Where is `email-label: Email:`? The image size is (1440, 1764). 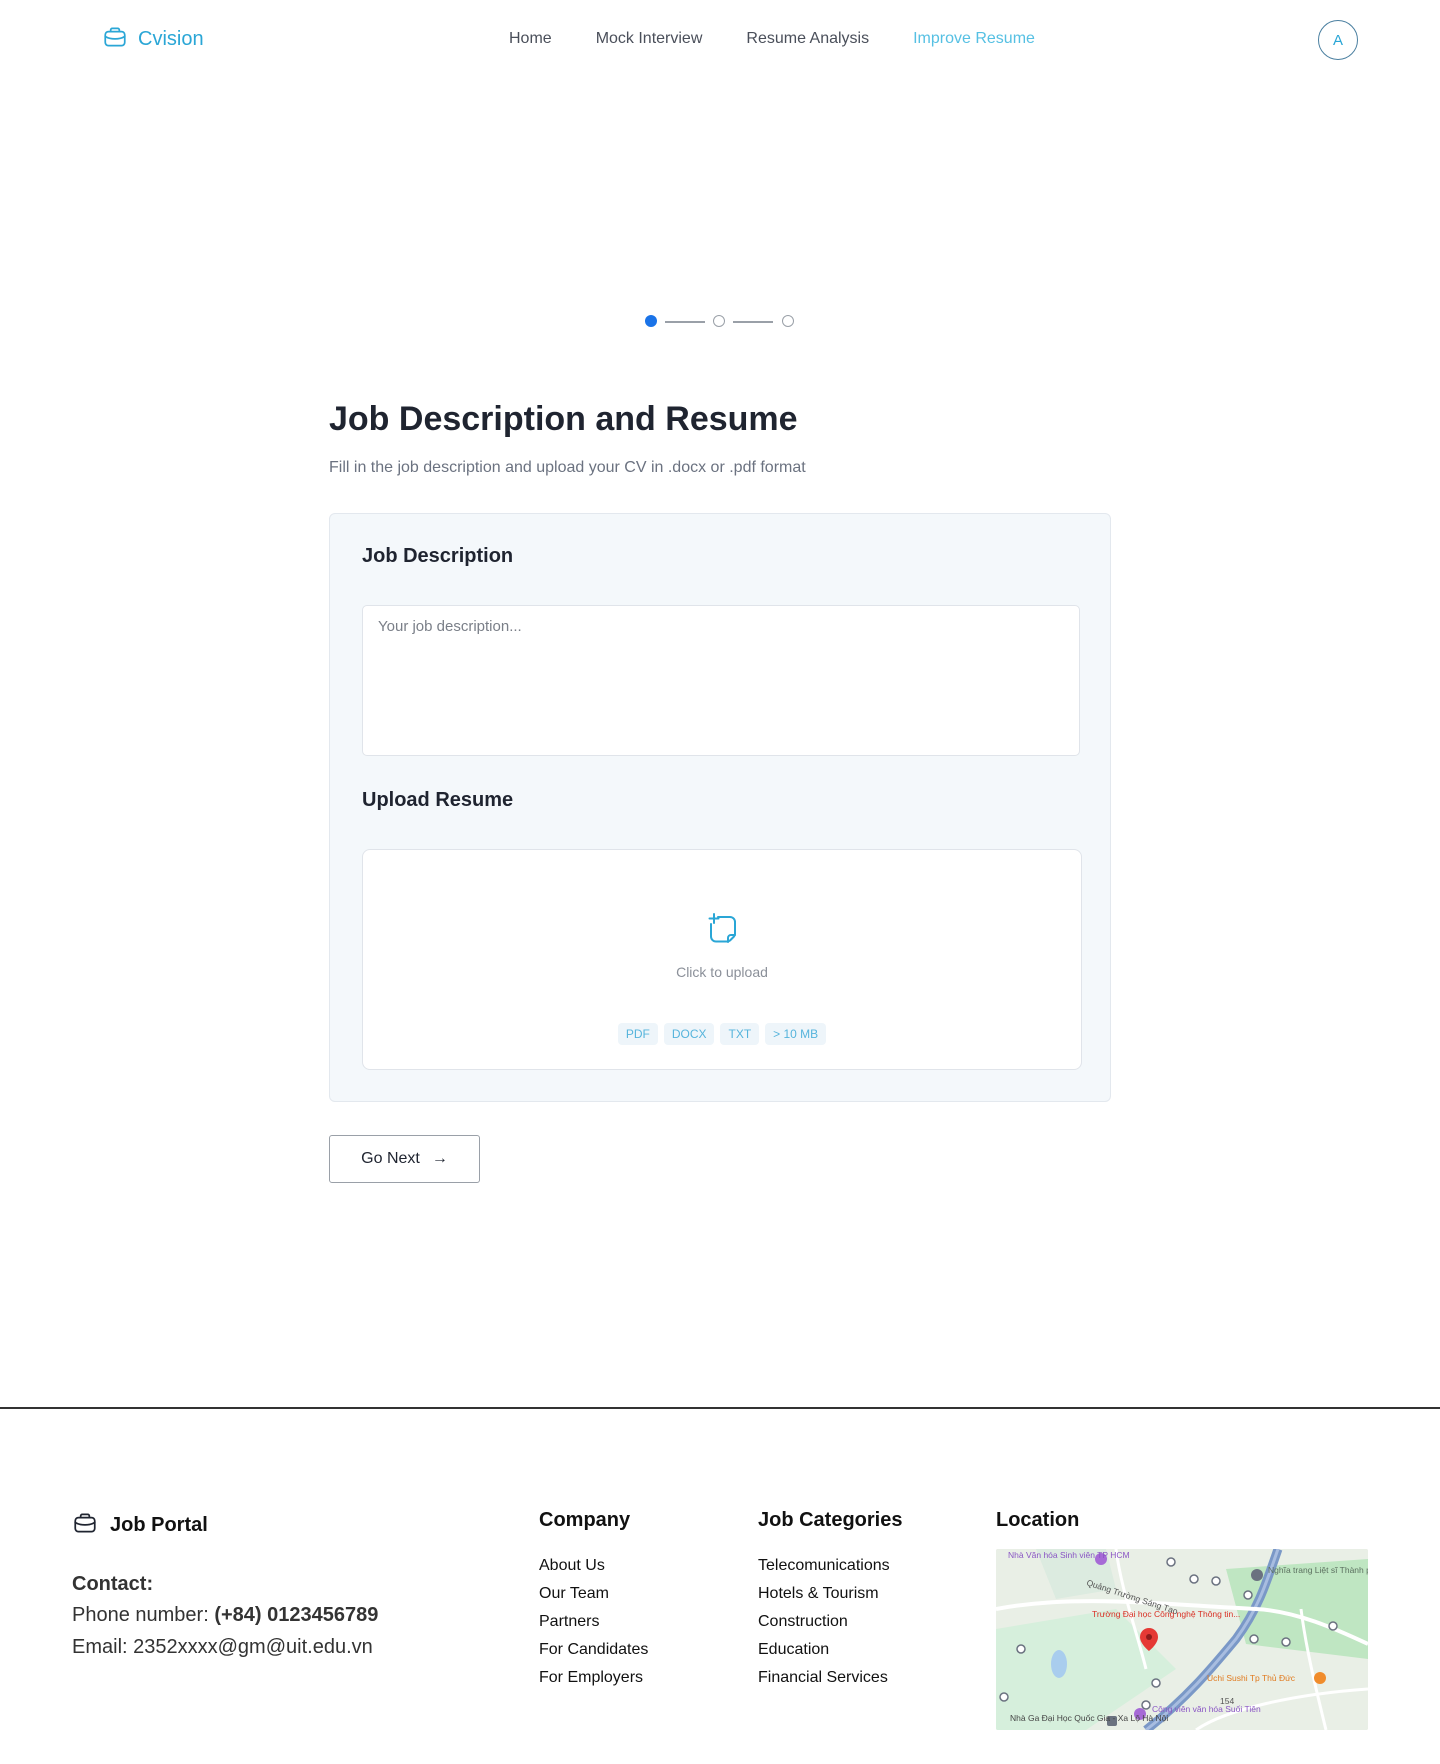
email-label: Email: is located at coordinates (100, 1647).